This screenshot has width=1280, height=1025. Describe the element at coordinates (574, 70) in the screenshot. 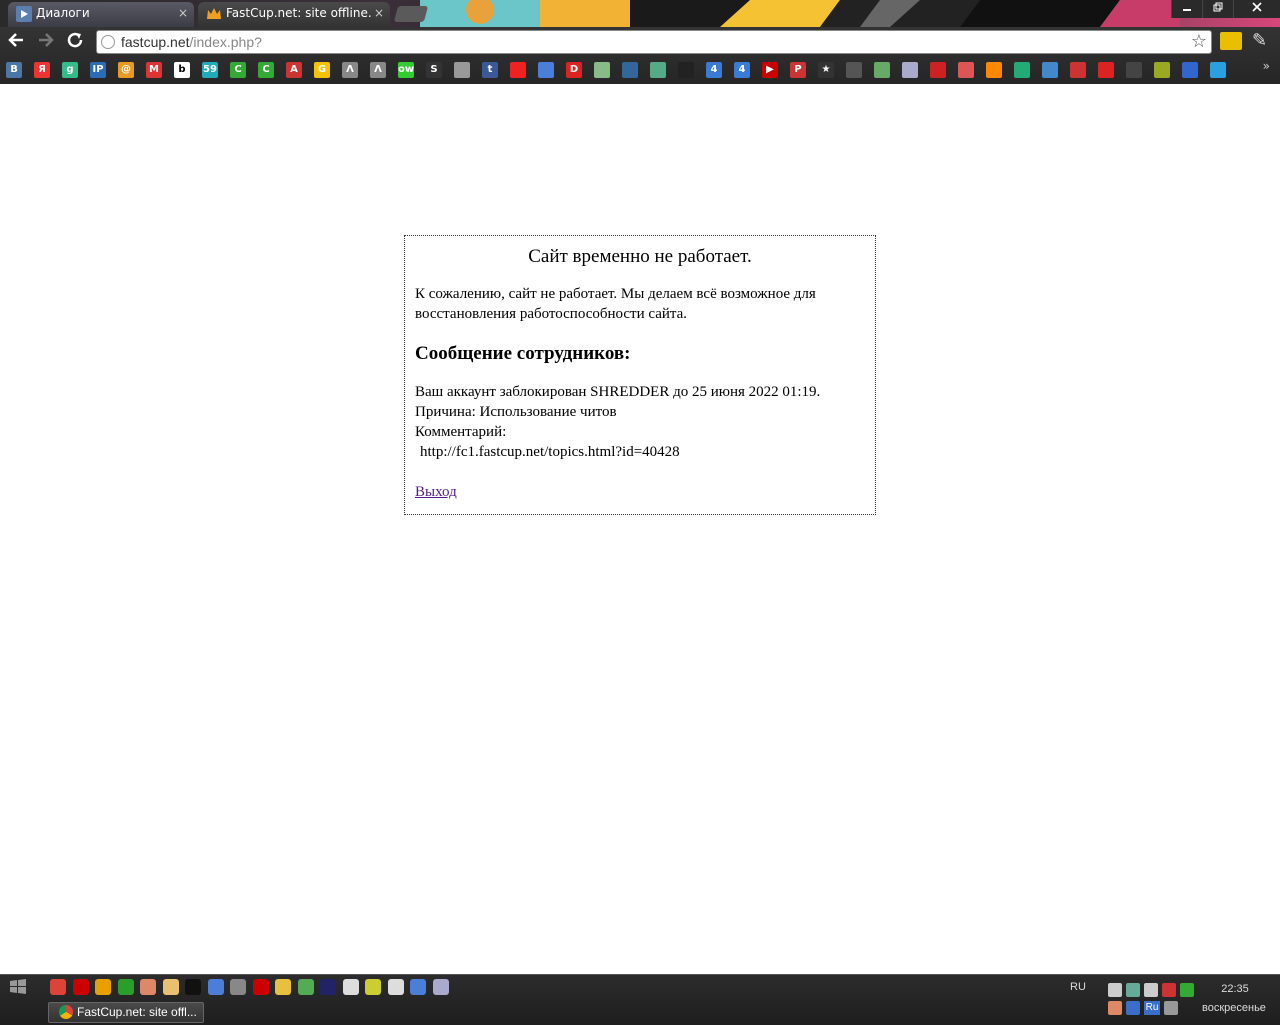

I see `bookmark-favicon-icon: D` at that location.